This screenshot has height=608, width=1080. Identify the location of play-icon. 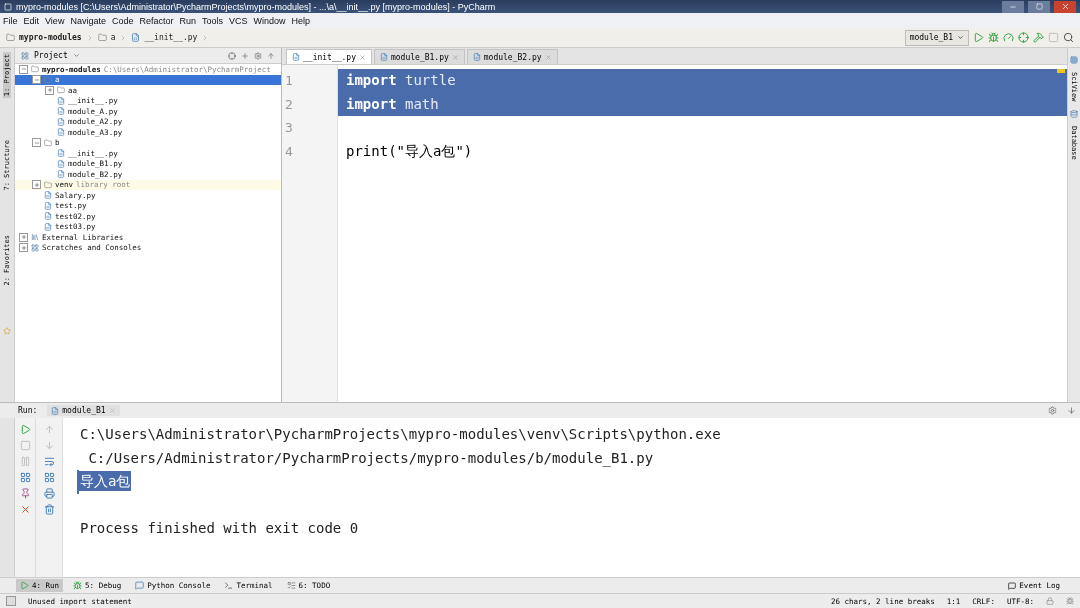
(24, 585).